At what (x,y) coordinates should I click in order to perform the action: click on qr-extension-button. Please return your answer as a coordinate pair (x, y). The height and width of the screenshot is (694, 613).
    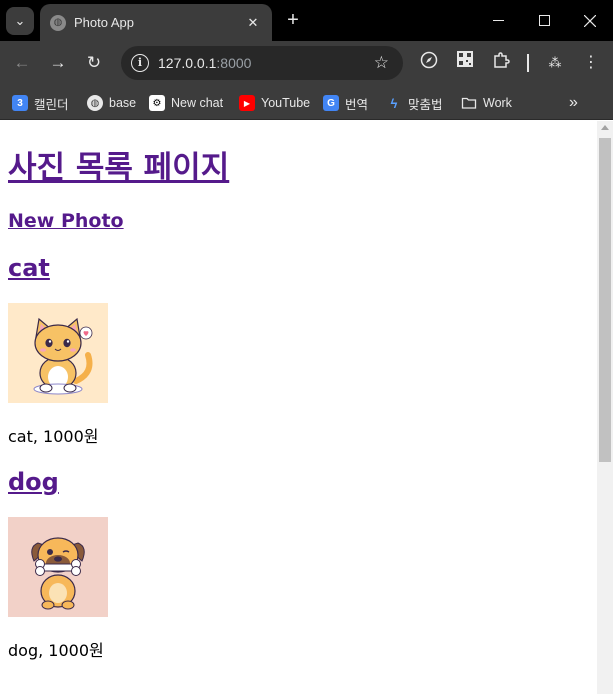
    Looking at the image, I should click on (465, 63).